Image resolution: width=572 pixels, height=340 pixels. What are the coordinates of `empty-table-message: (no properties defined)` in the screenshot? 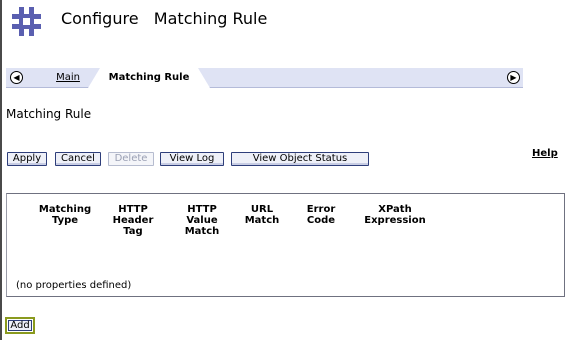 It's located at (74, 285).